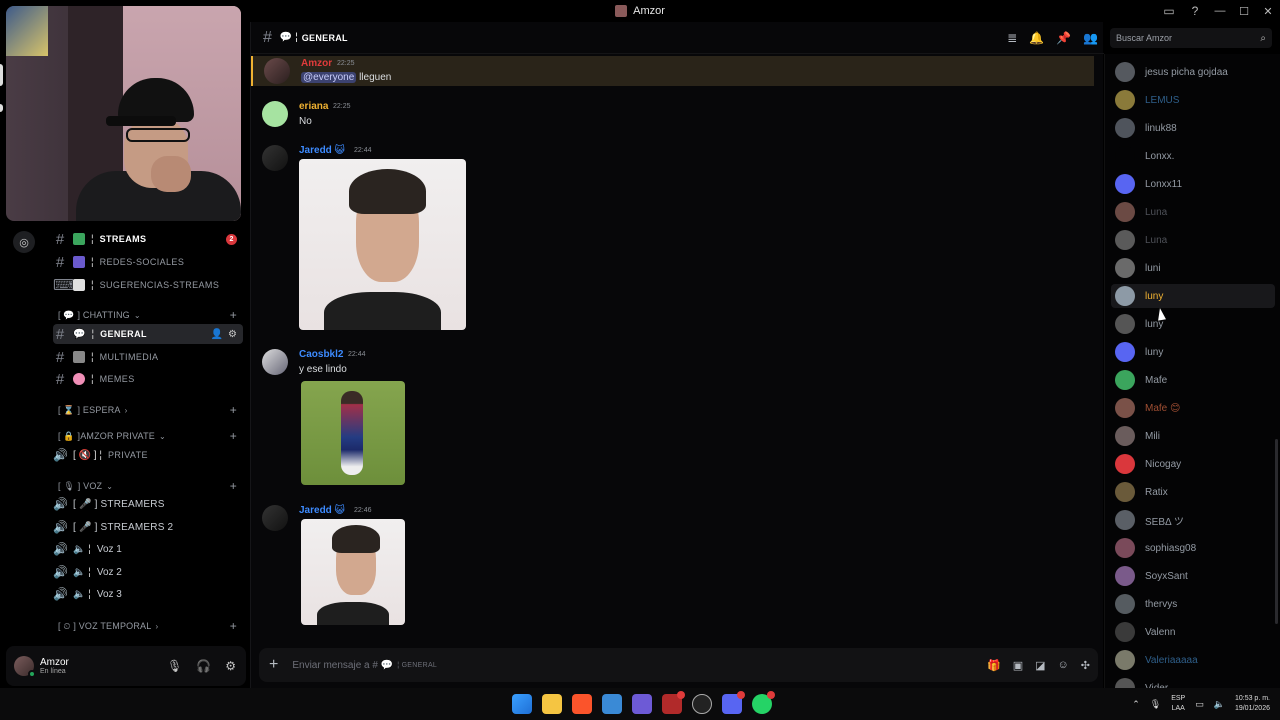 Image resolution: width=1280 pixels, height=720 pixels. What do you see at coordinates (582, 704) in the screenshot?
I see `brave-browser-icon` at bounding box center [582, 704].